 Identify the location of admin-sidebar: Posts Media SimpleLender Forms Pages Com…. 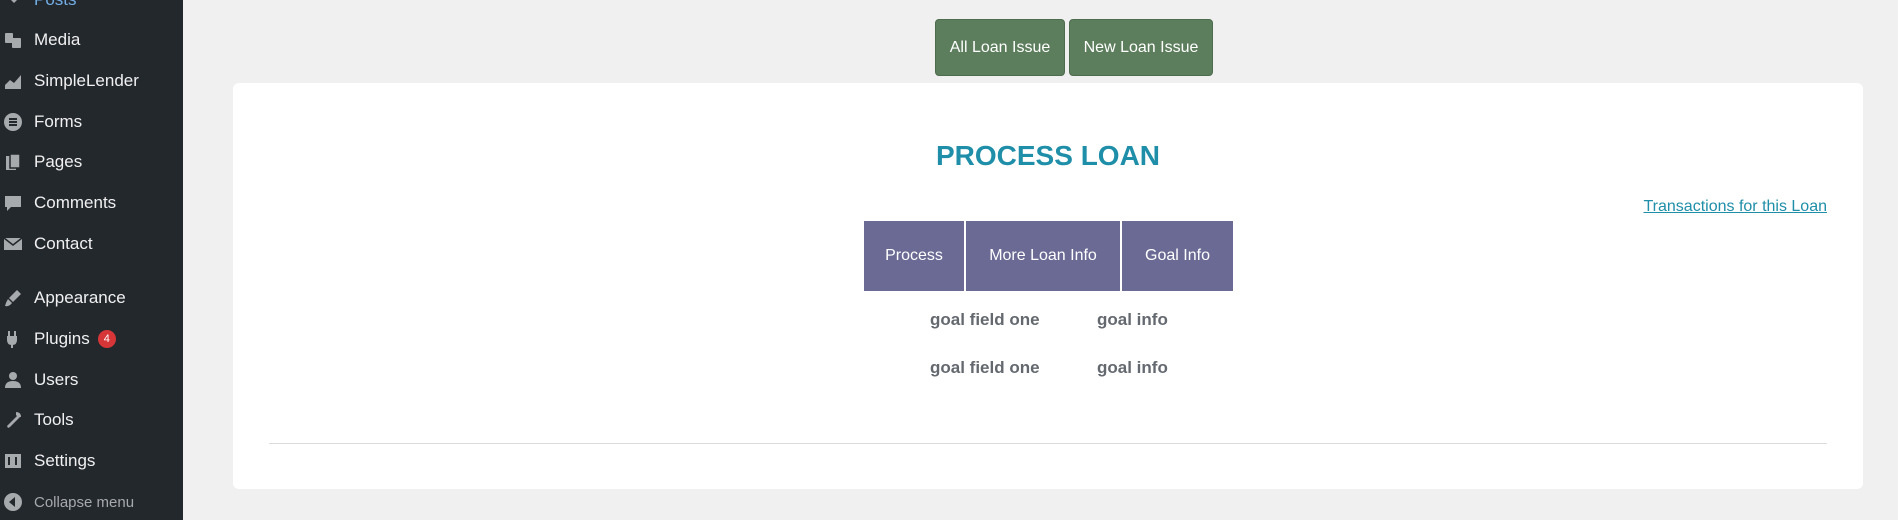
(91, 260).